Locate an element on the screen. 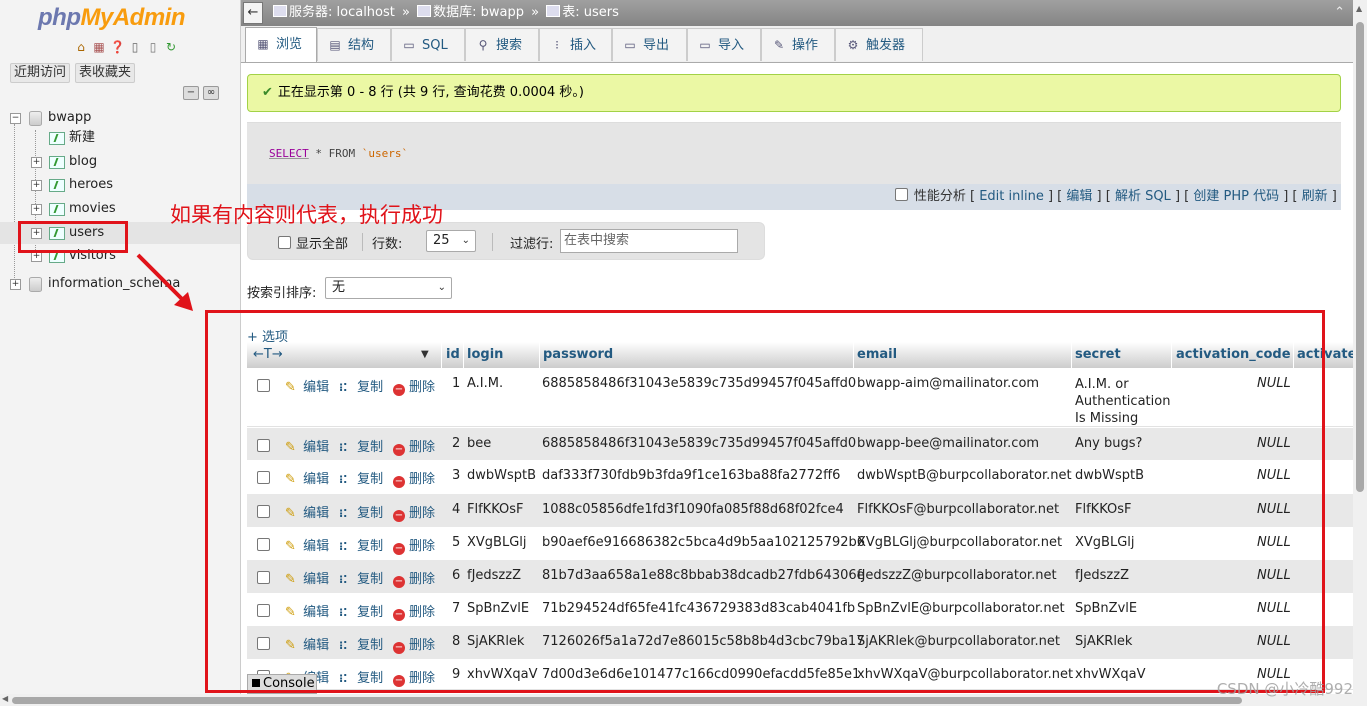 The image size is (1367, 706). reload-icon: ↻ is located at coordinates (171, 47).